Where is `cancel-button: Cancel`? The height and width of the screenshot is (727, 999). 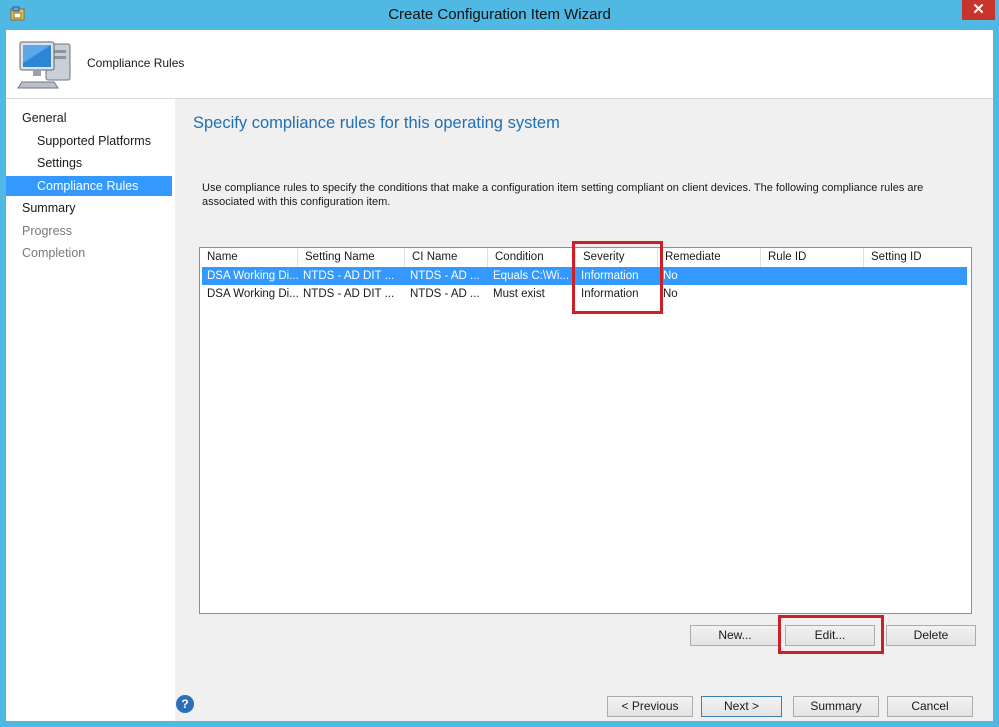 cancel-button: Cancel is located at coordinates (930, 706).